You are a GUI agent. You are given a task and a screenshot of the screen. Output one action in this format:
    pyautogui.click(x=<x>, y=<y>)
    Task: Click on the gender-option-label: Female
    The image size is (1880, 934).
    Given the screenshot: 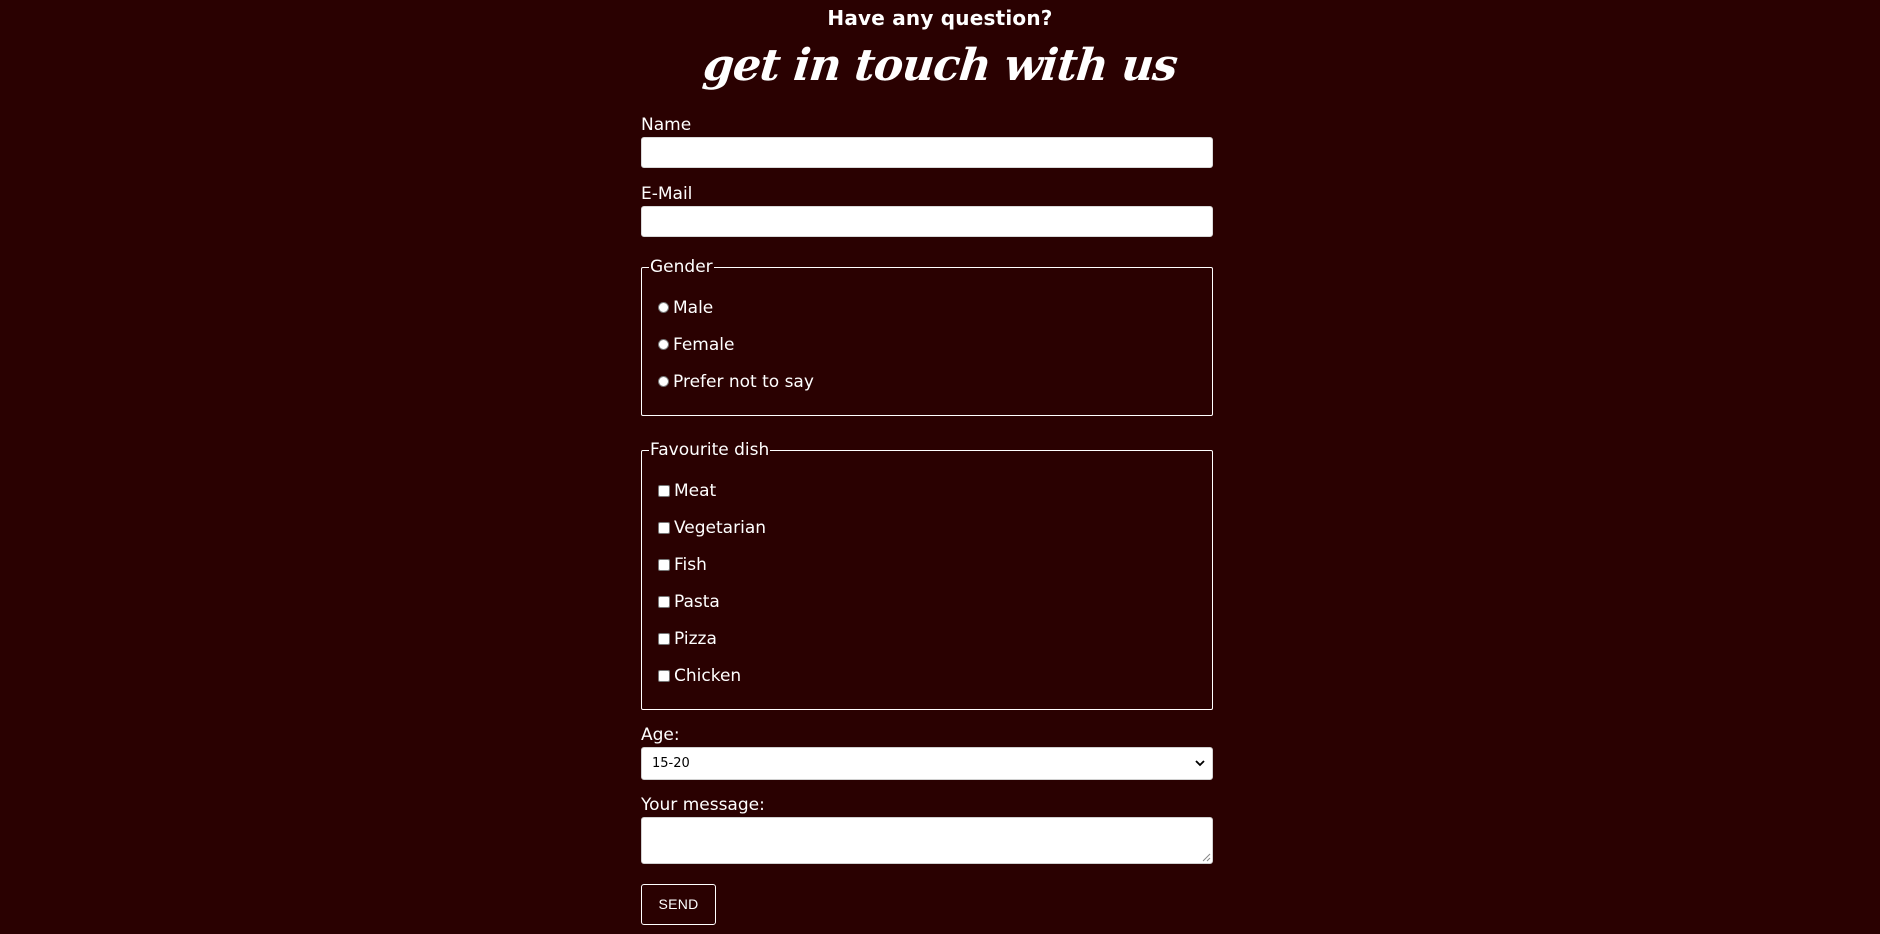 What is the action you would take?
    pyautogui.click(x=704, y=344)
    